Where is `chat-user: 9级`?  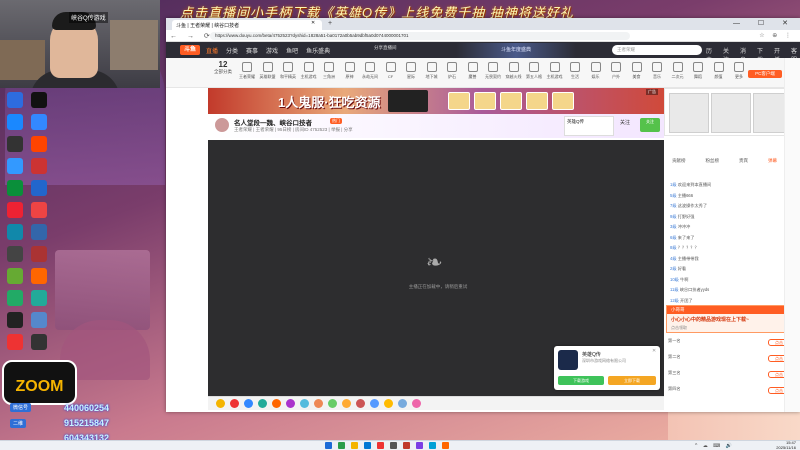
chat-user: 9级 is located at coordinates (674, 216).